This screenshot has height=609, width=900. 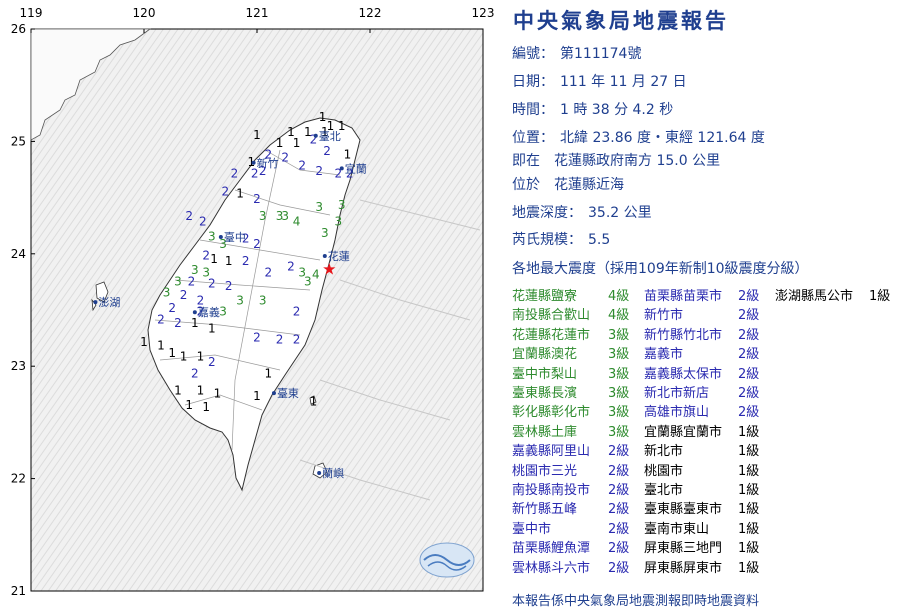 What do you see at coordinates (551, 549) in the screenshot?
I see `station-name: 苗栗縣鯉魚潭` at bounding box center [551, 549].